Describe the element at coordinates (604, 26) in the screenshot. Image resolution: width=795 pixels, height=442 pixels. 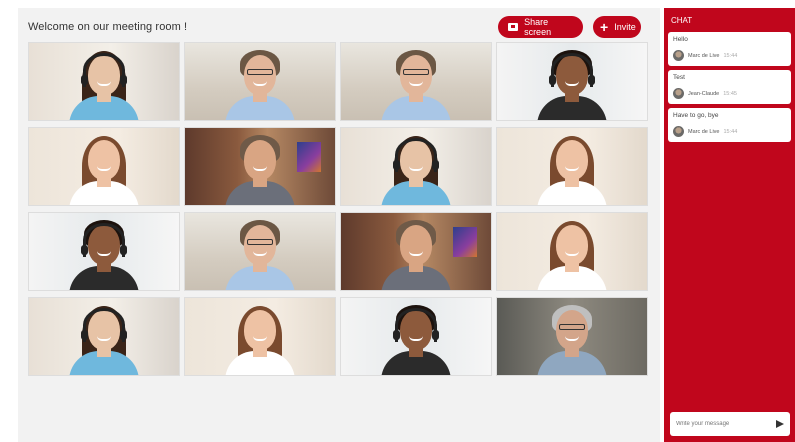
I see `plus-icon: +` at that location.